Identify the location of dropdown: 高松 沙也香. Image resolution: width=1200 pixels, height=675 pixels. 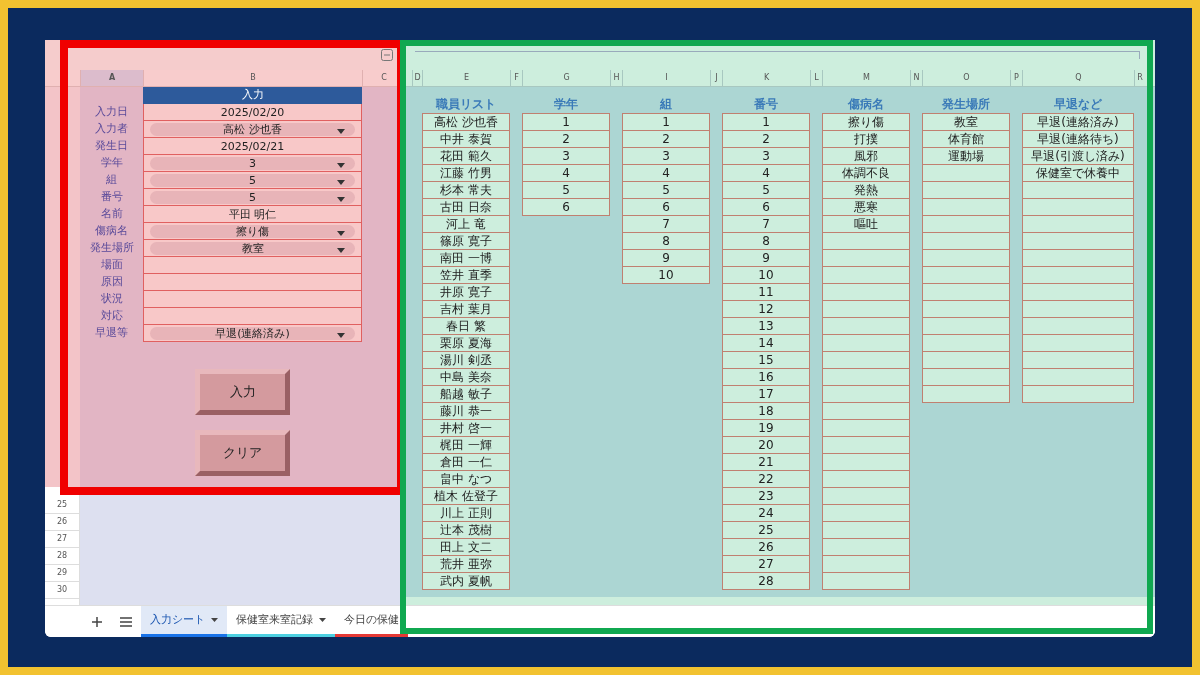
(252, 129).